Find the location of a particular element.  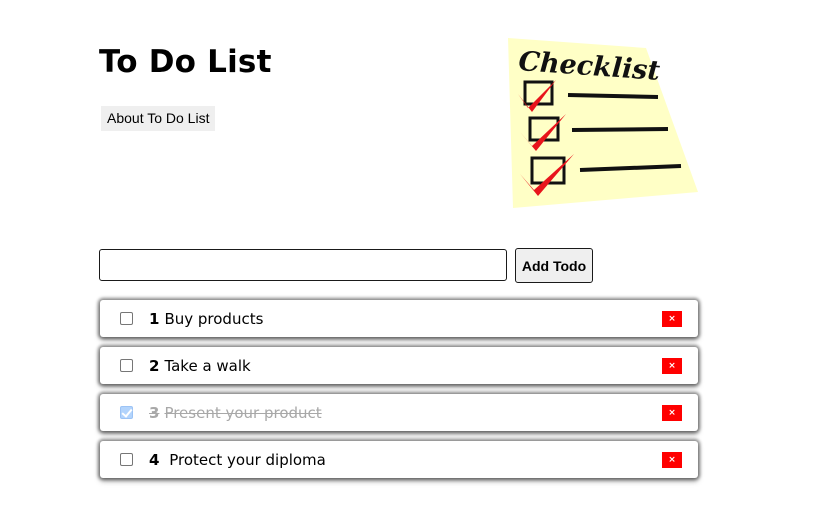

page-title: To Do List is located at coordinates (185, 62).